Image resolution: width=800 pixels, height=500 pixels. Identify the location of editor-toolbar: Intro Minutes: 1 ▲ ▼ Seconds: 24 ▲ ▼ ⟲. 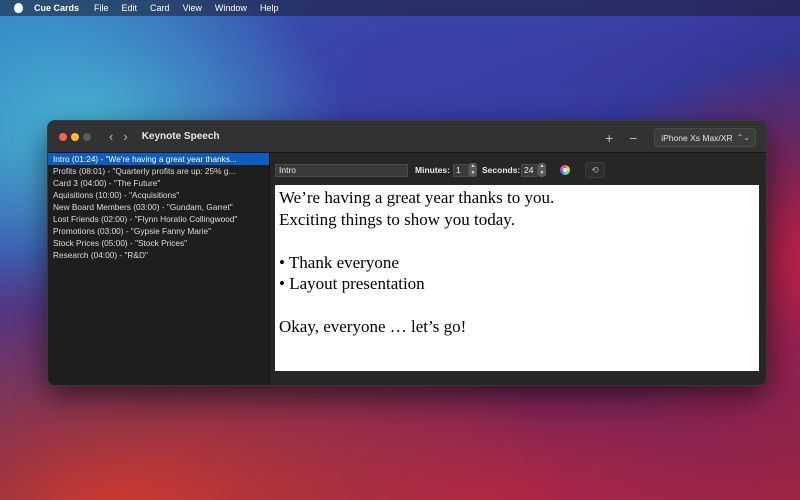
(518, 168).